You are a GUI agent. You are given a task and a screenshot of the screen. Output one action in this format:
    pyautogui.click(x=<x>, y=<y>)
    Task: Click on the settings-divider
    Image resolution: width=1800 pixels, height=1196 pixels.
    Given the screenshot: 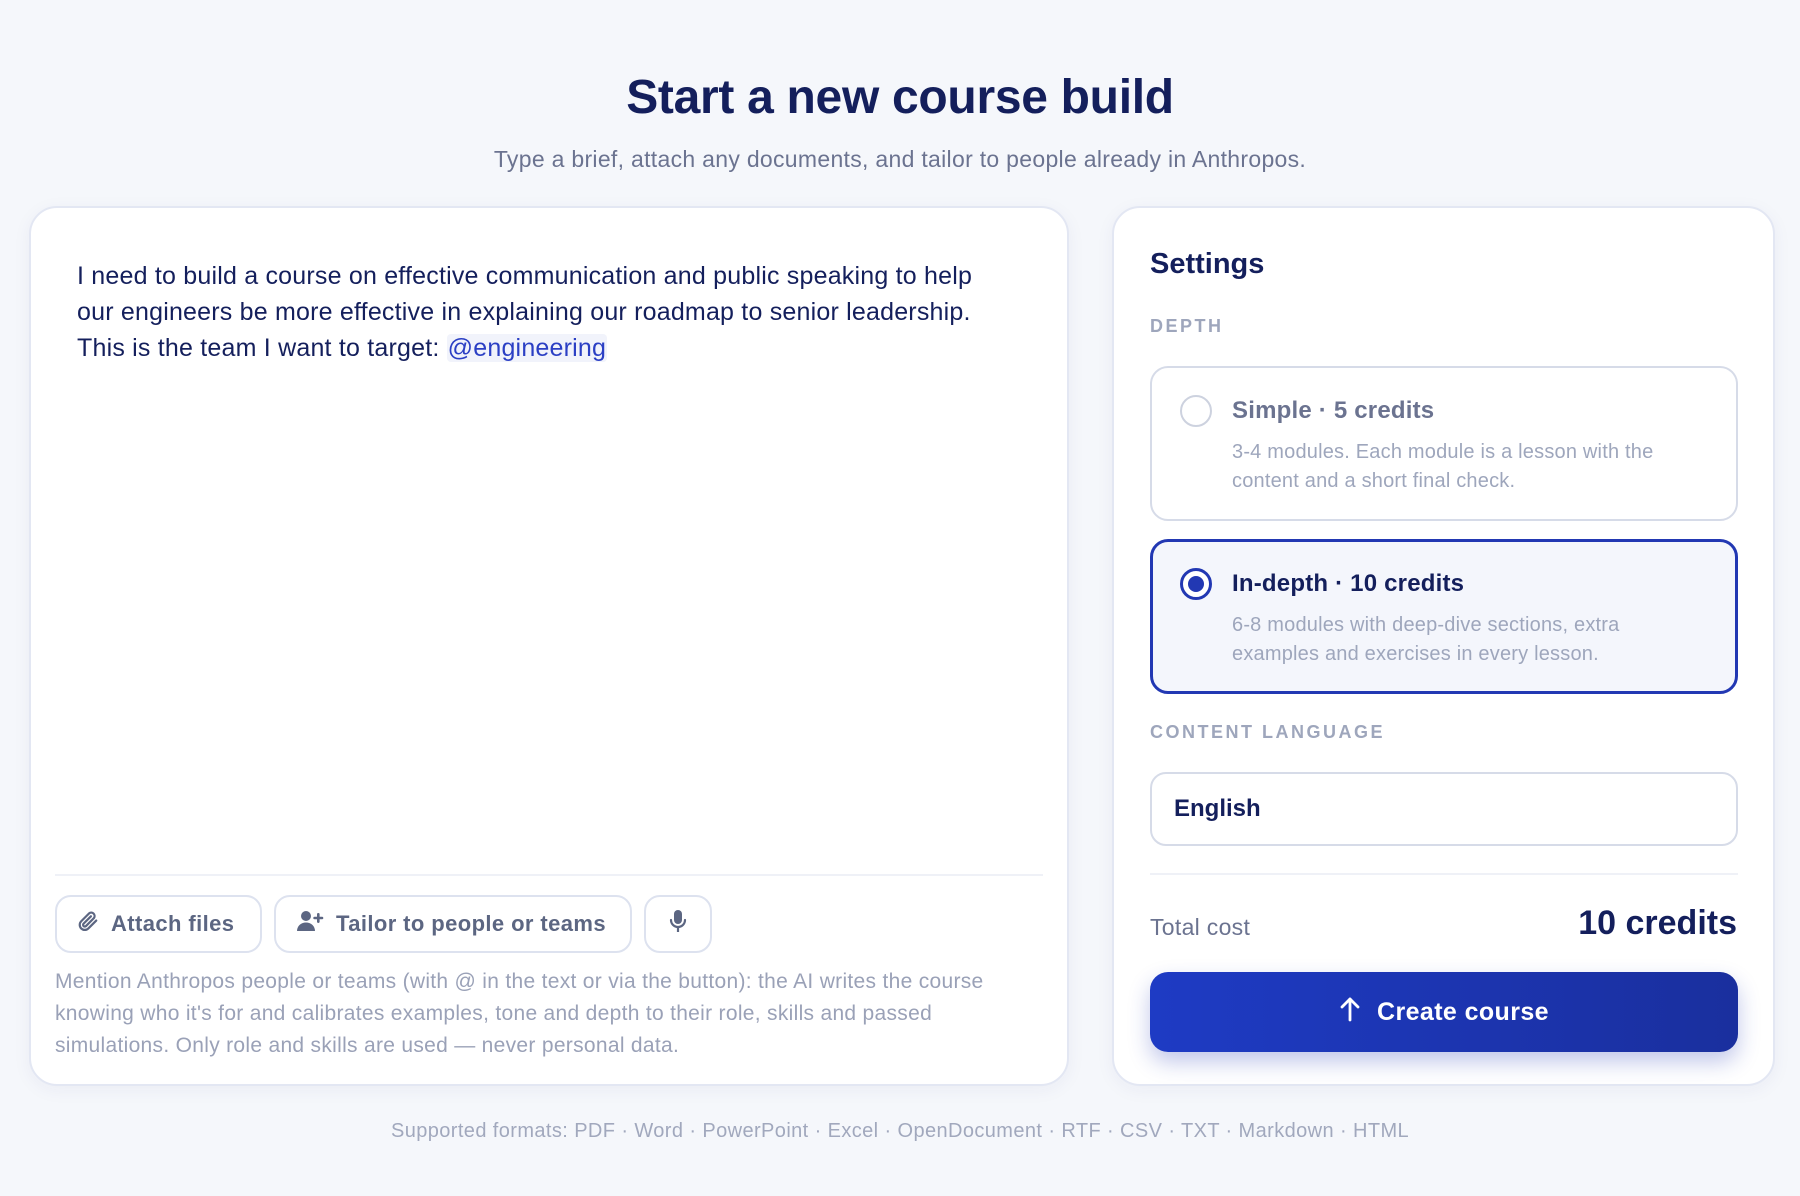 What is the action you would take?
    pyautogui.click(x=1444, y=874)
    